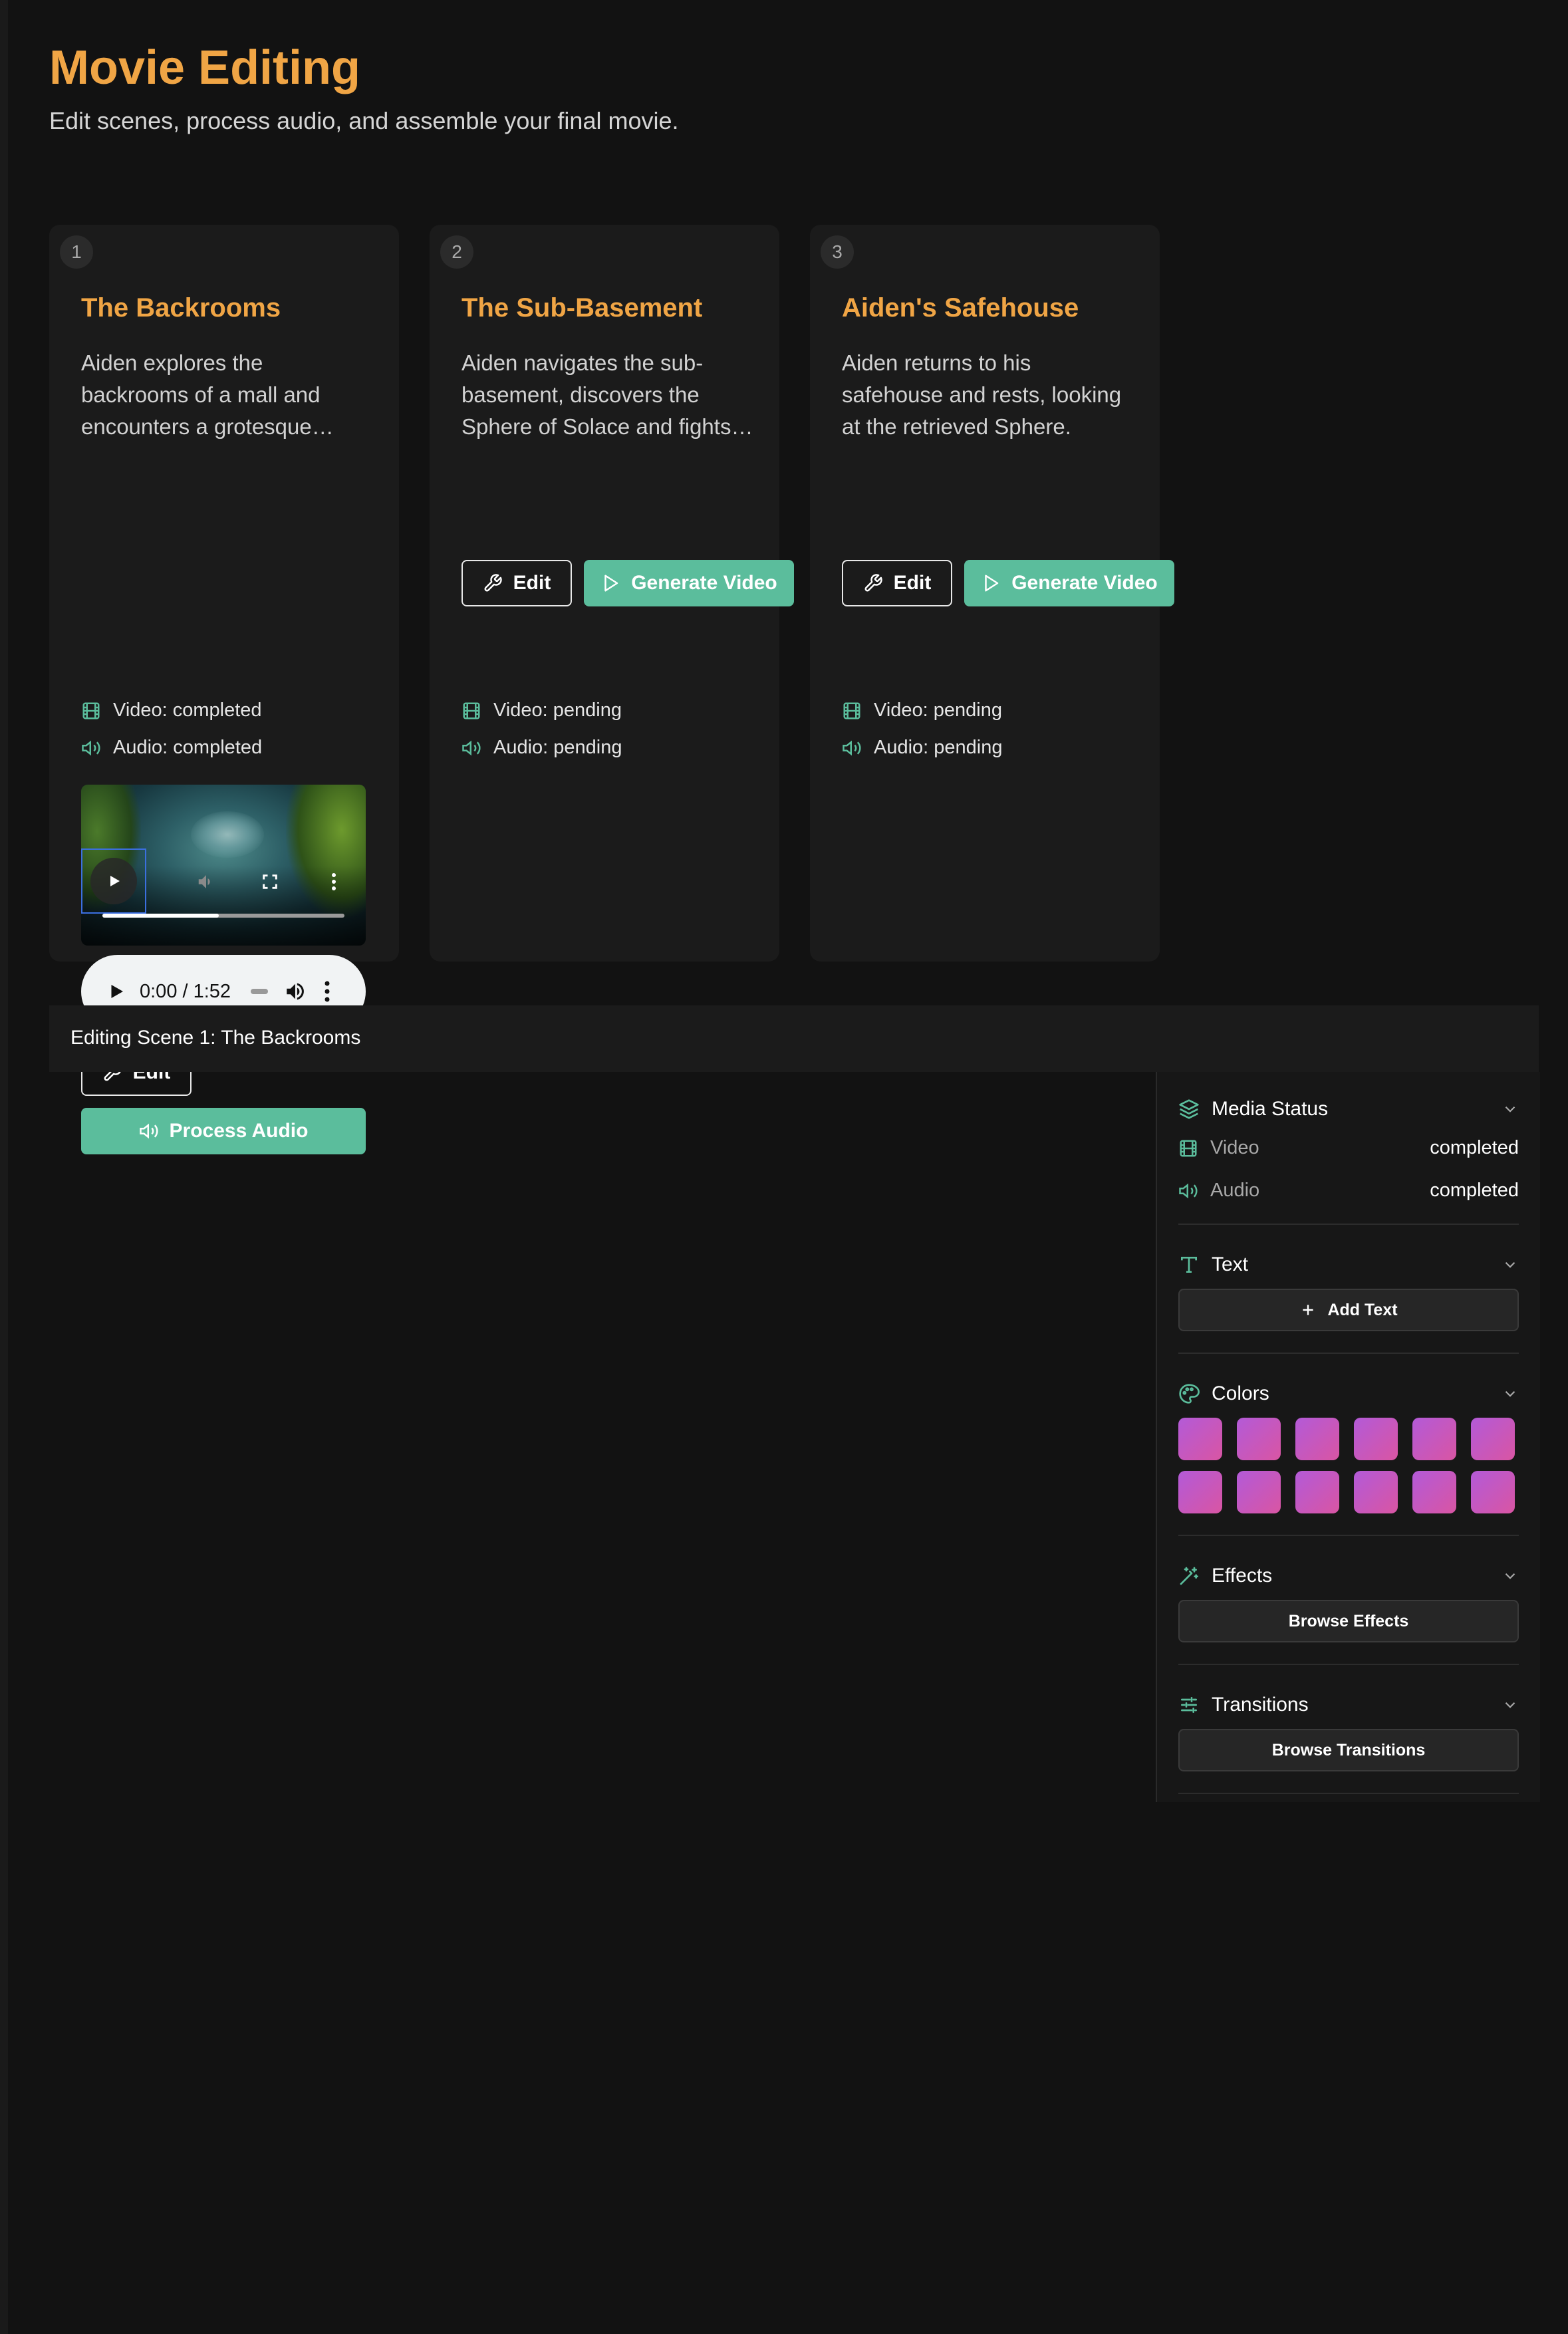 The height and width of the screenshot is (2334, 1568). Describe the element at coordinates (1348, 1576) in the screenshot. I see `effects-section-header: Effects` at that location.